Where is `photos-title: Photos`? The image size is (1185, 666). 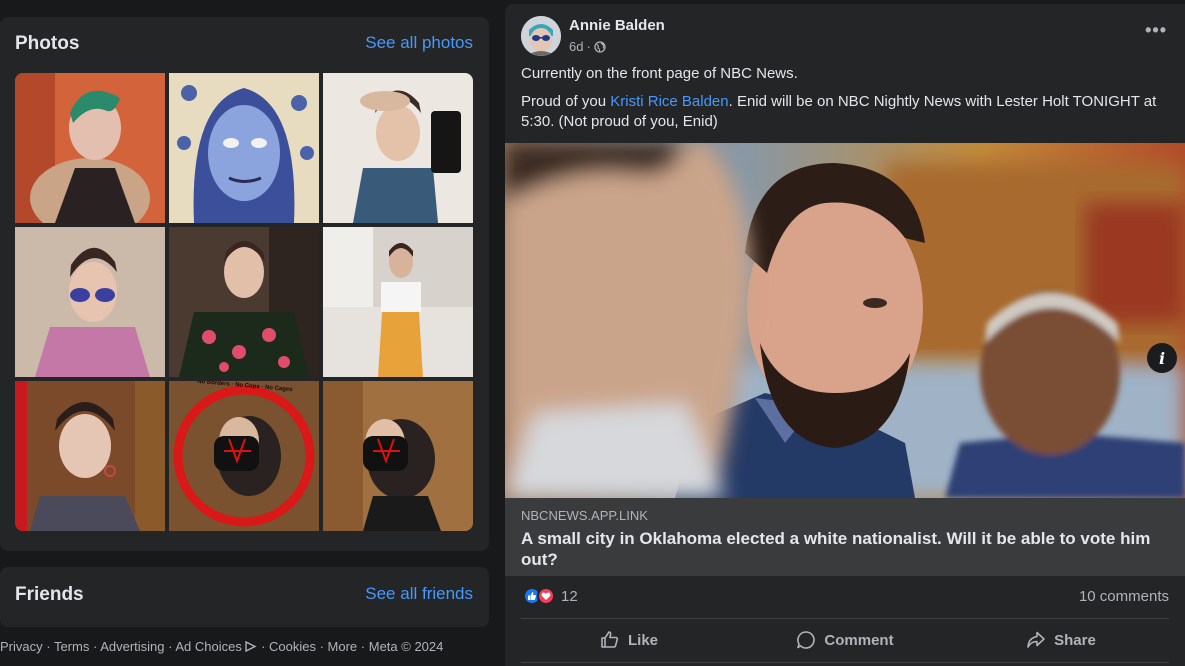 photos-title: Photos is located at coordinates (47, 43).